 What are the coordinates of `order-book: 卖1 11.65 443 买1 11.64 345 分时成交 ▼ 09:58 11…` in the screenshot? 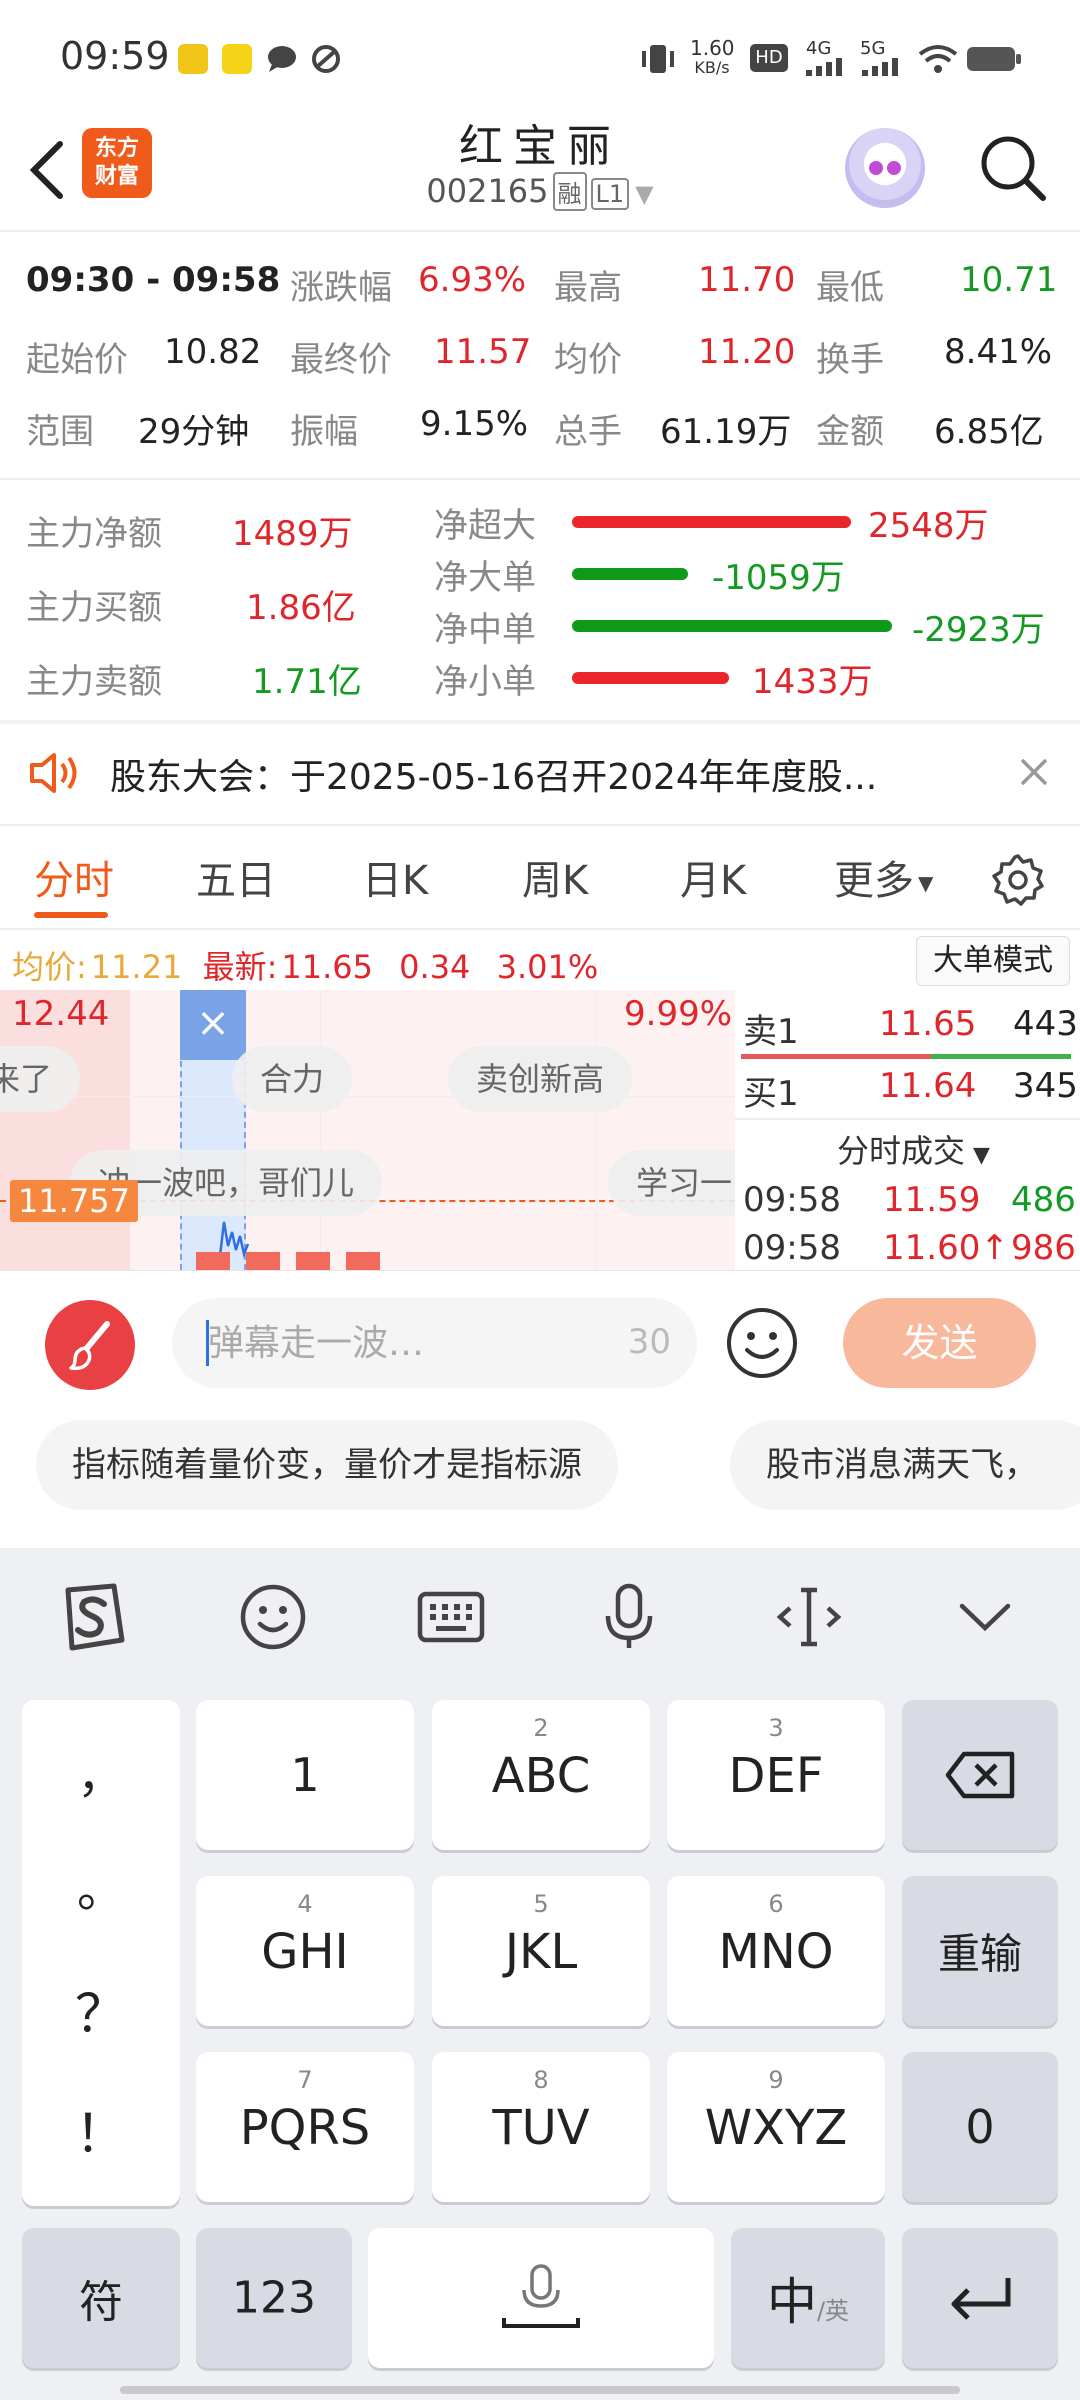 It's located at (907, 1130).